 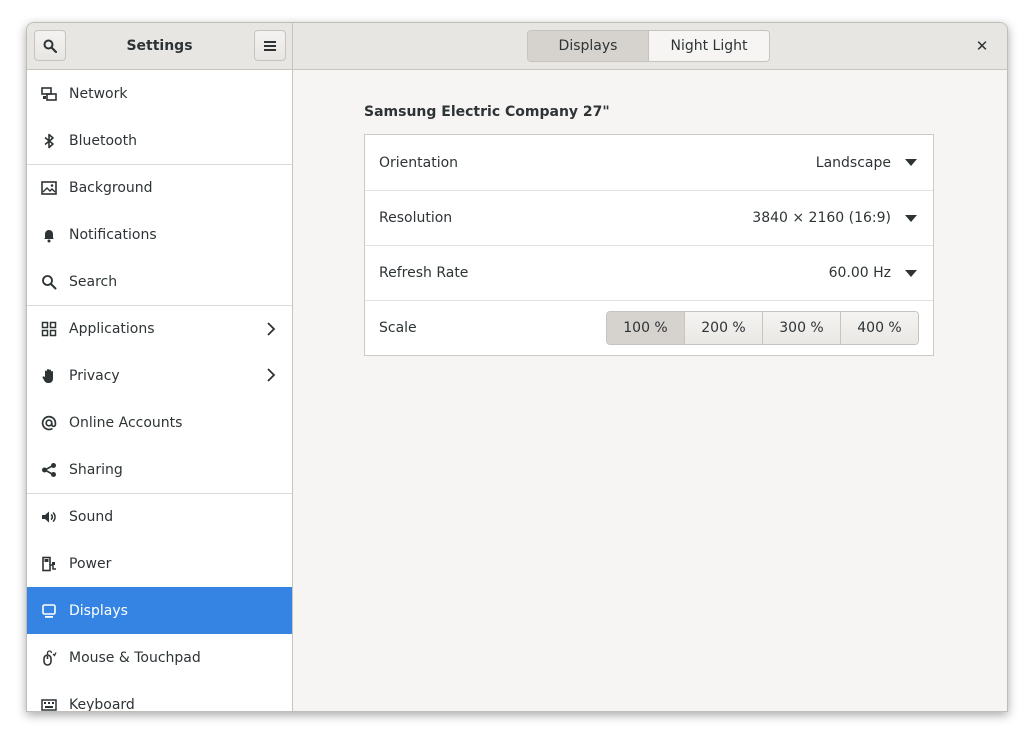 What do you see at coordinates (859, 273) in the screenshot?
I see `refresh-rate-value: 60.00 Hz` at bounding box center [859, 273].